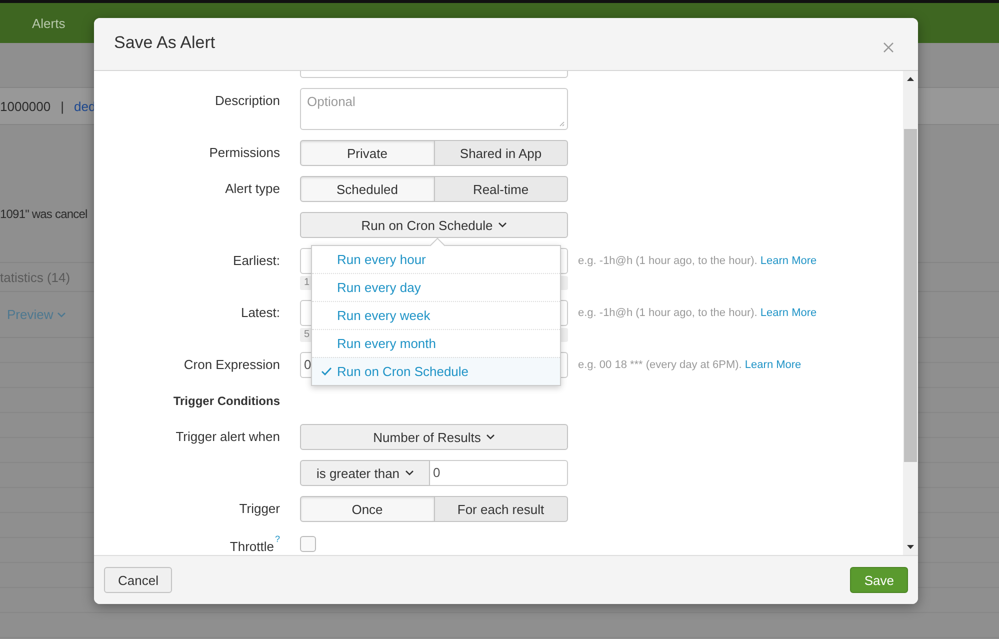  I want to click on dropdown-button: Run on Cron Schedule, so click(434, 225).